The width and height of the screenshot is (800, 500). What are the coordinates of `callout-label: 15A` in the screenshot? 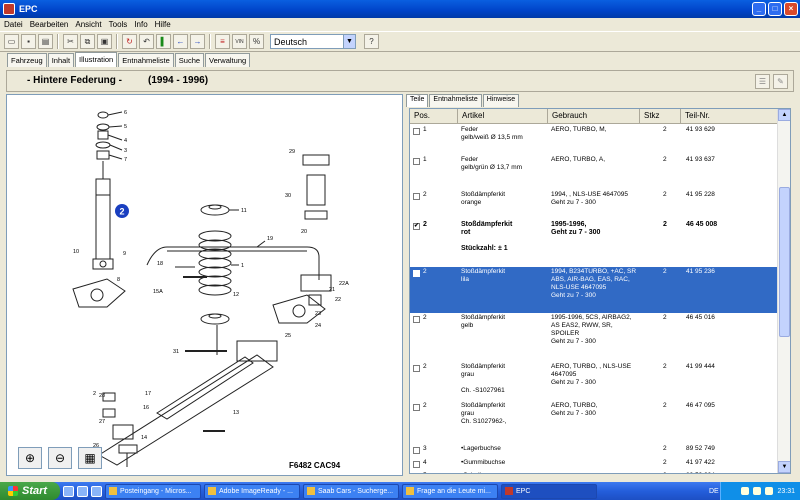 It's located at (158, 292).